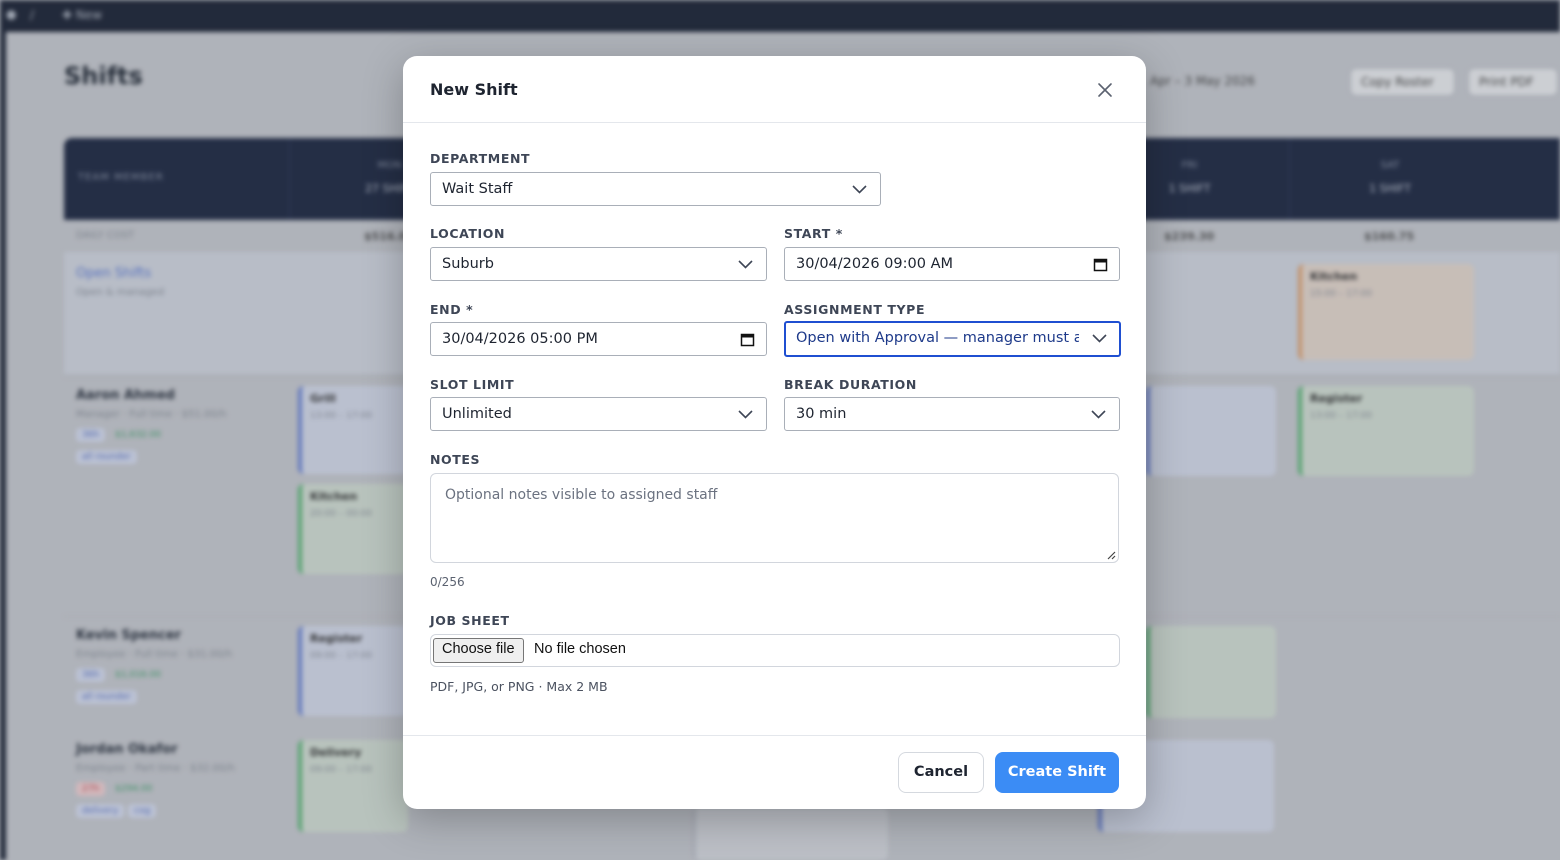 Image resolution: width=1560 pixels, height=860 pixels. I want to click on cancel-button: Cancel, so click(941, 772).